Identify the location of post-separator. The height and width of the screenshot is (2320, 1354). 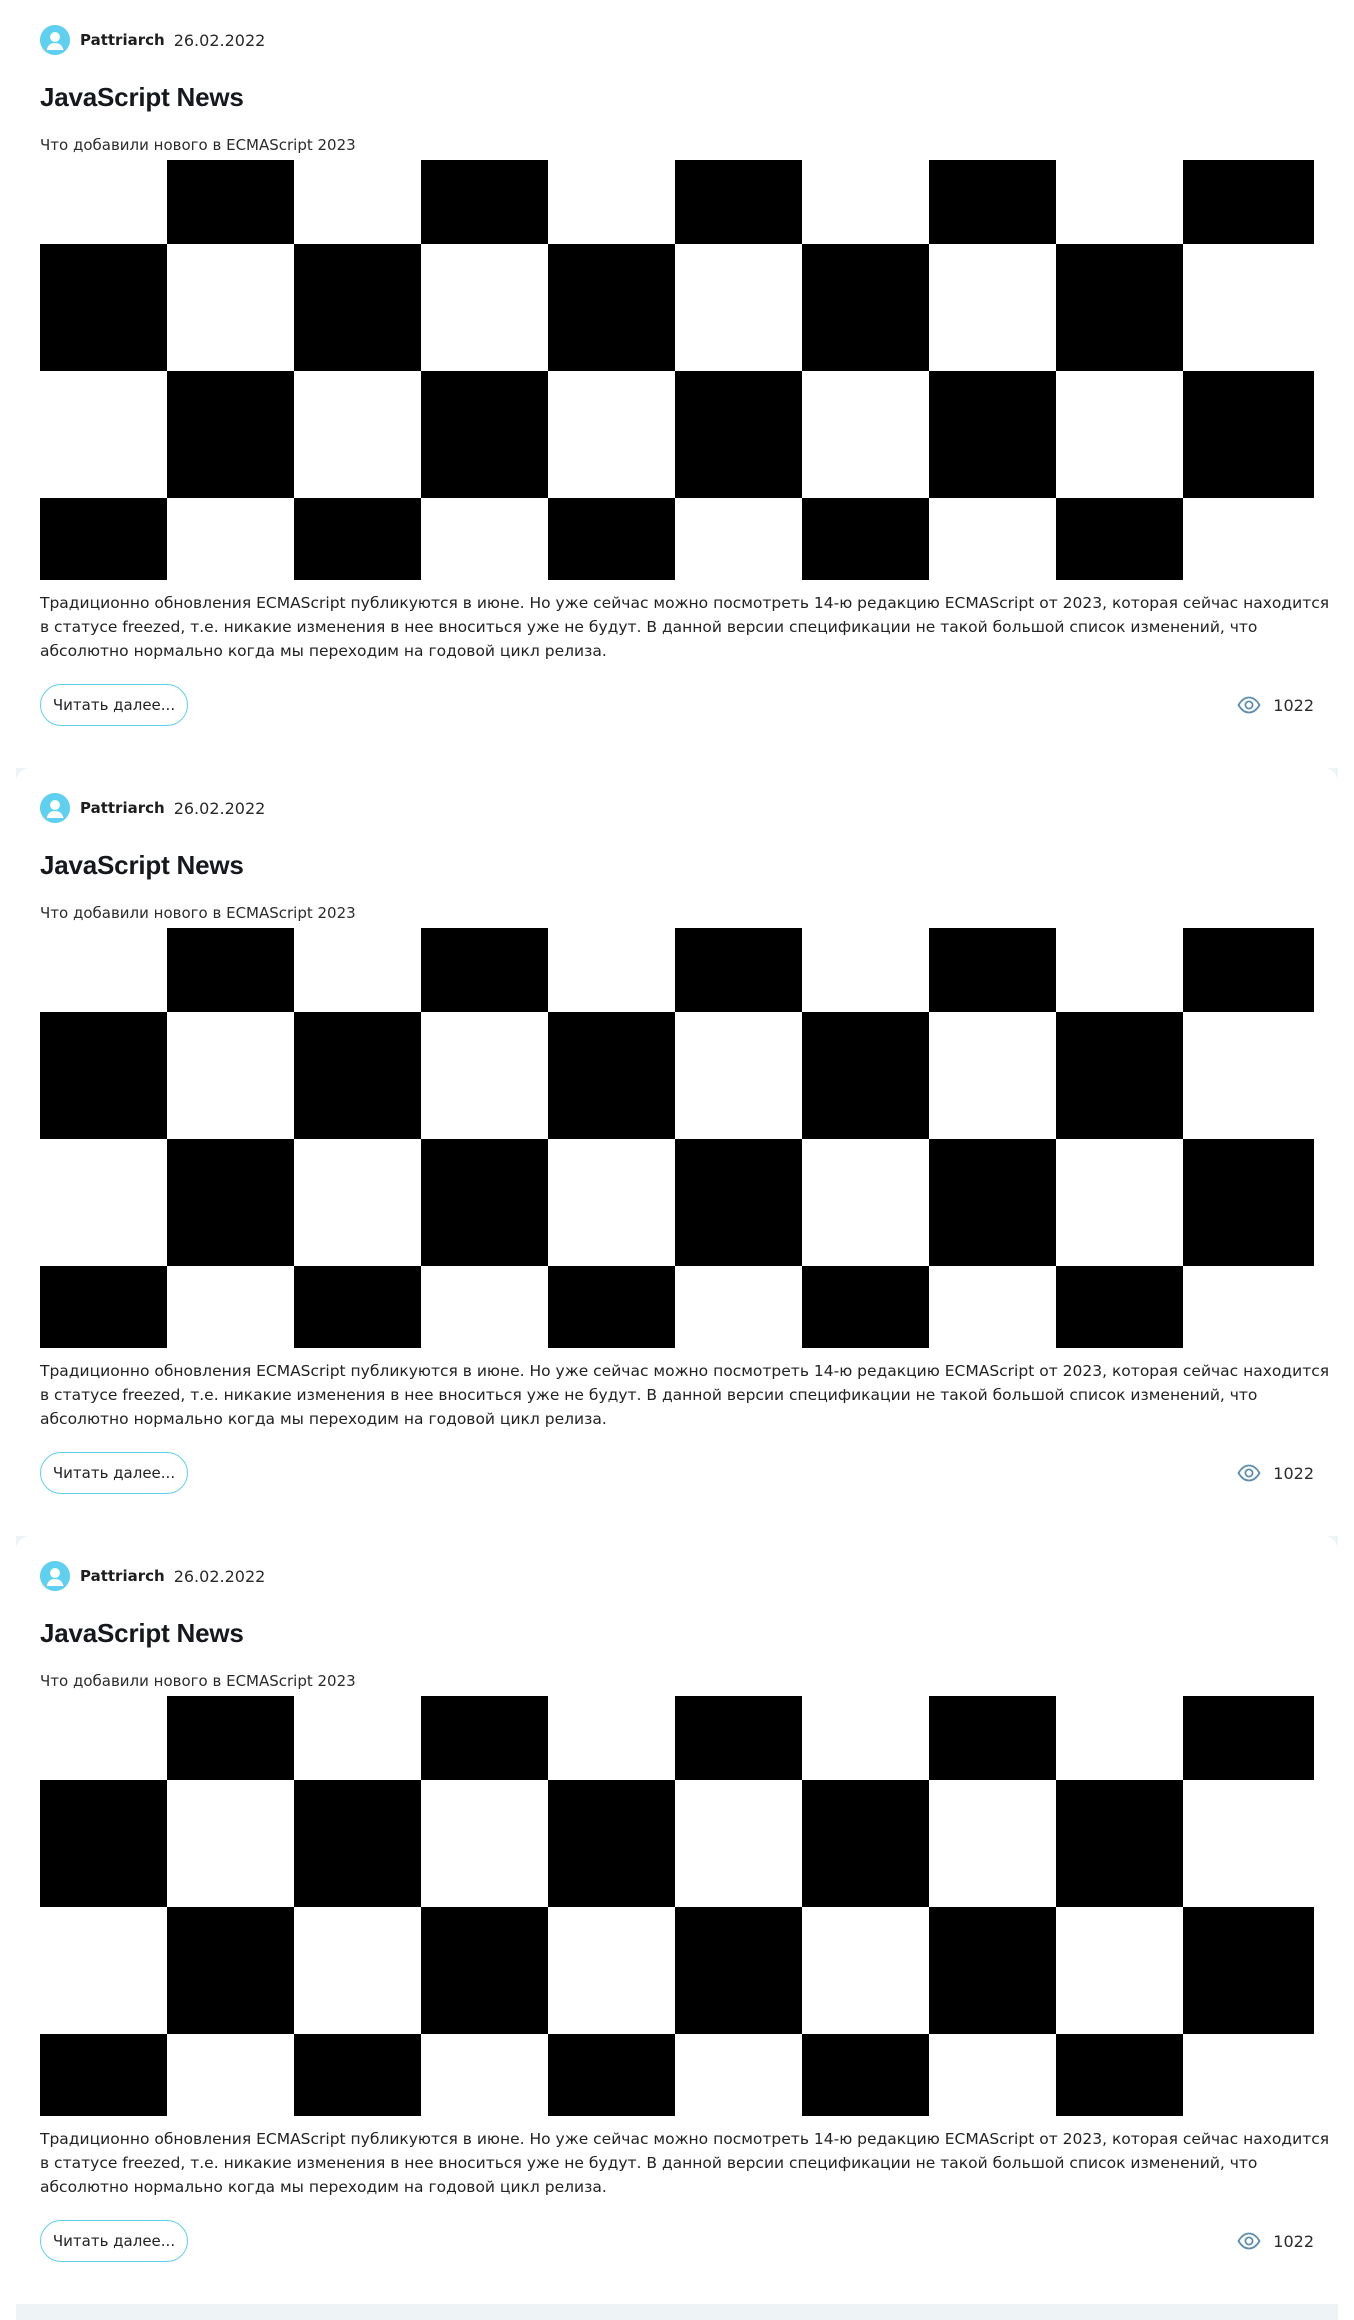
(677, 2312).